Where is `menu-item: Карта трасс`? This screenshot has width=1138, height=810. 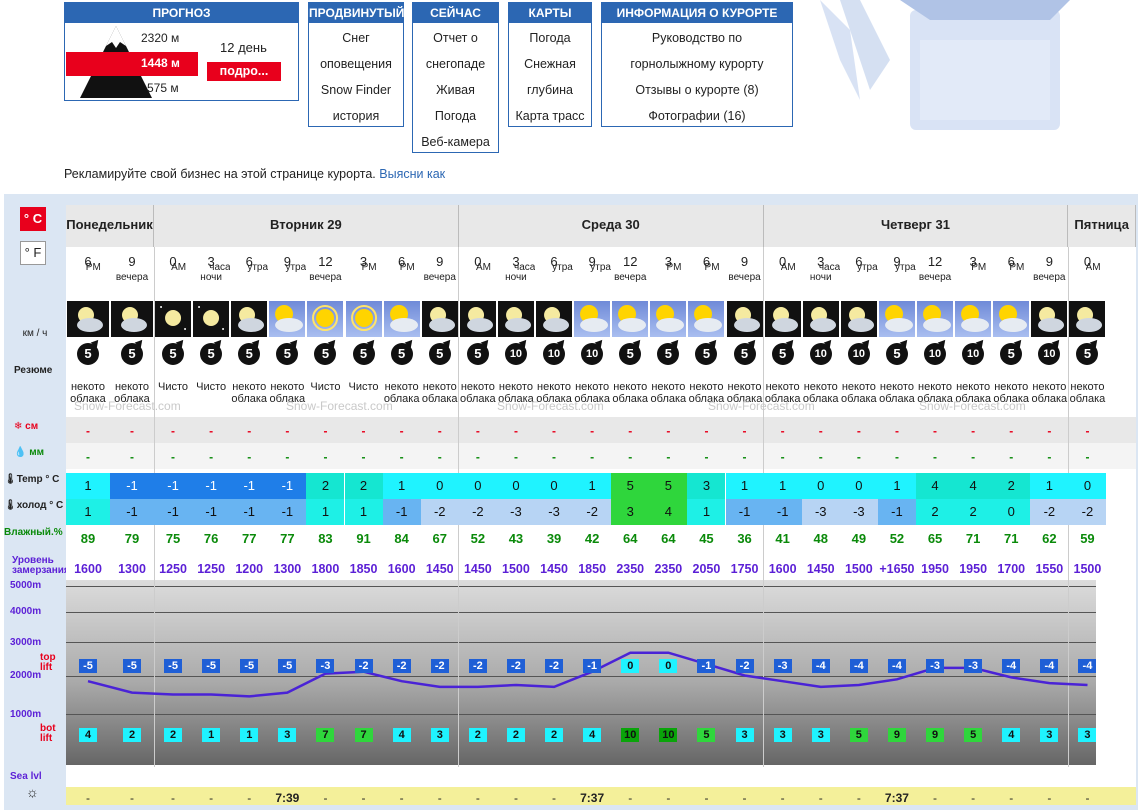 menu-item: Карта трасс is located at coordinates (549, 116).